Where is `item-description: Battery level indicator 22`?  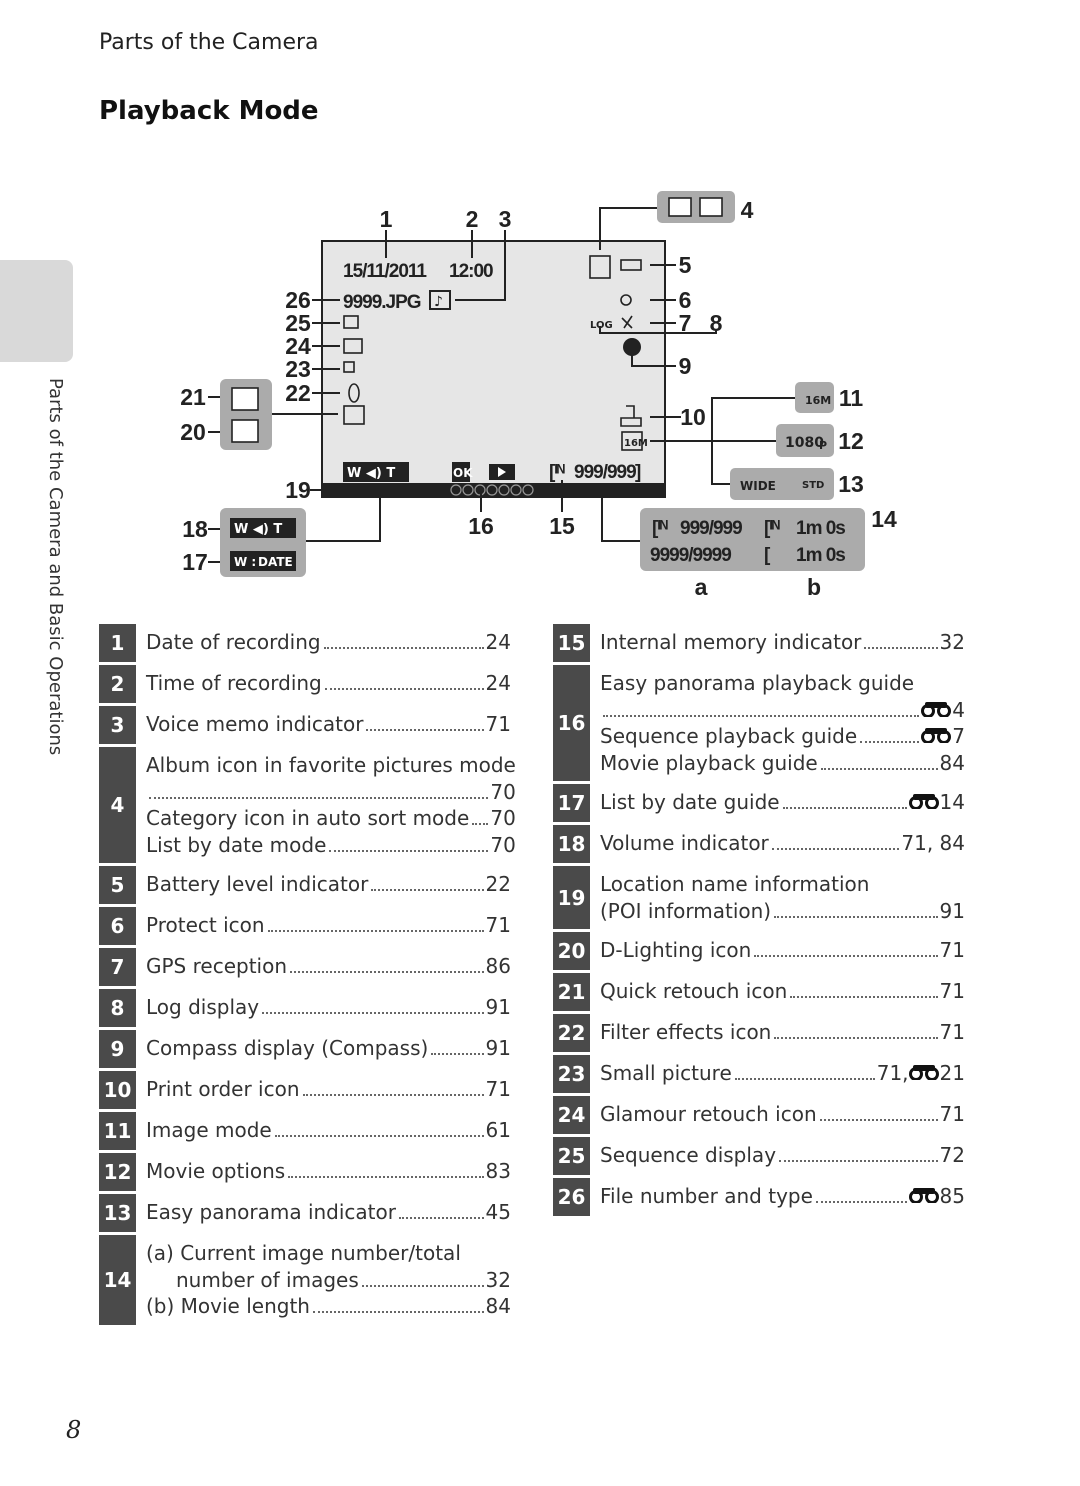
item-description: Battery level indicator 22 is located at coordinates (323, 885).